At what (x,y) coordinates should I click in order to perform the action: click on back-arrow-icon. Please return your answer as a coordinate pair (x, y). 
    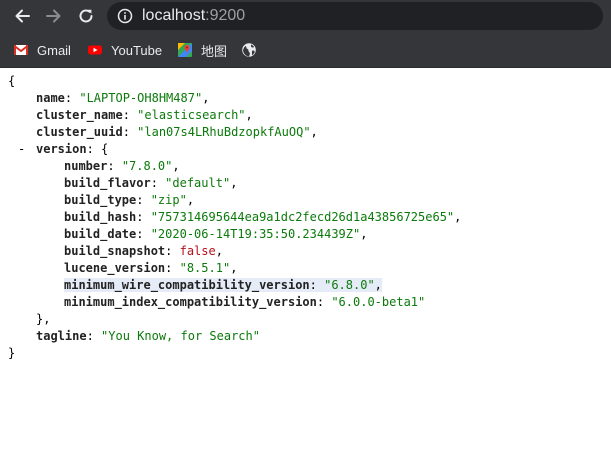
    Looking at the image, I should click on (22, 16).